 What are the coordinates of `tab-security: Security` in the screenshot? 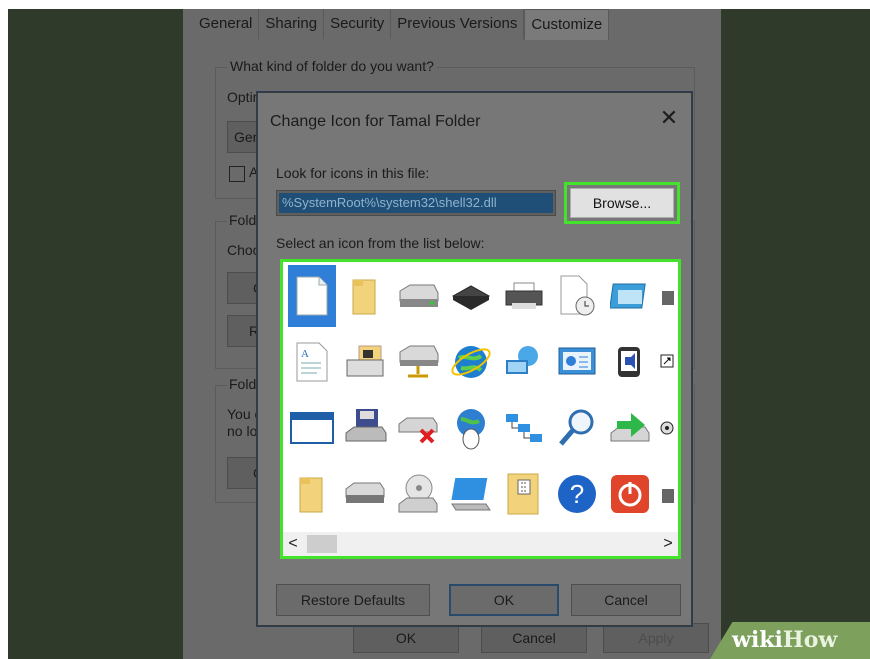 It's located at (358, 24).